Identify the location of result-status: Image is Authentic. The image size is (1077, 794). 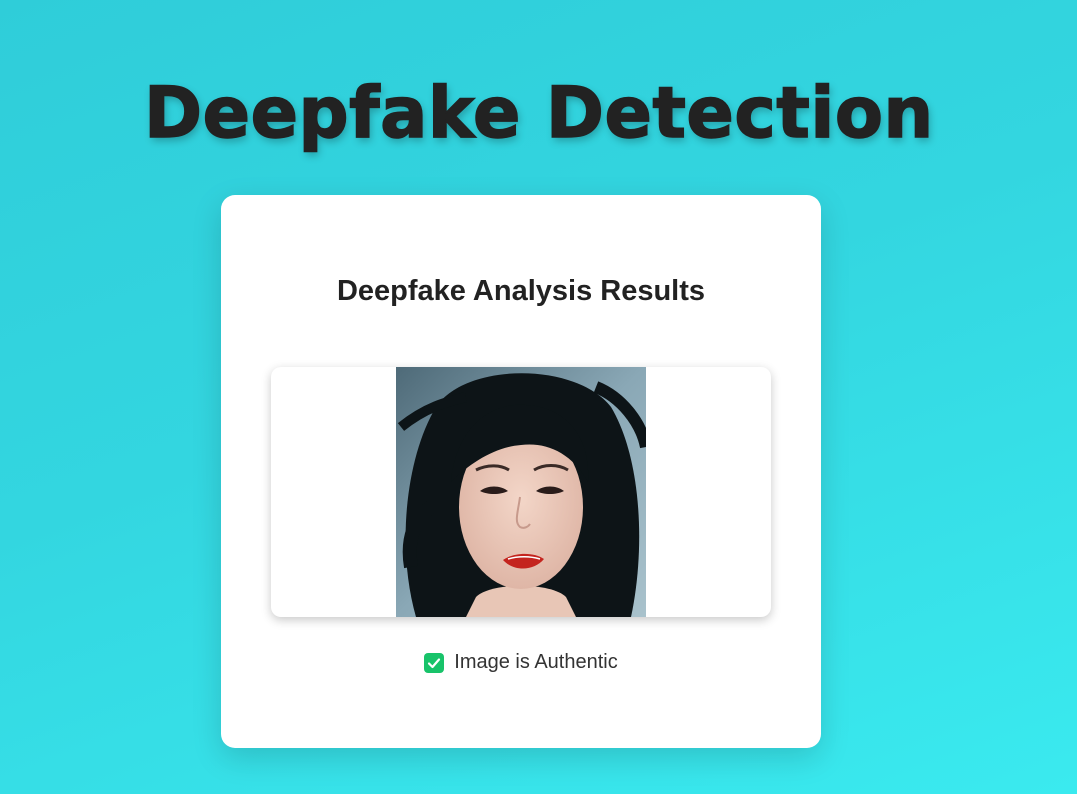
(521, 662).